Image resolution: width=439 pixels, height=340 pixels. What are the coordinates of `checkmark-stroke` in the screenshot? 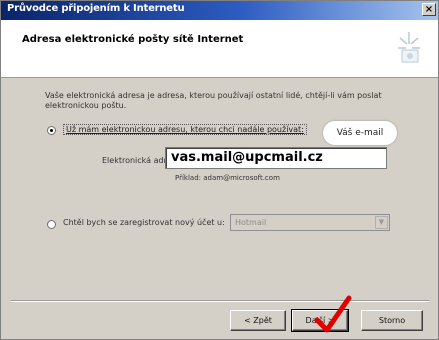 It's located at (333, 314).